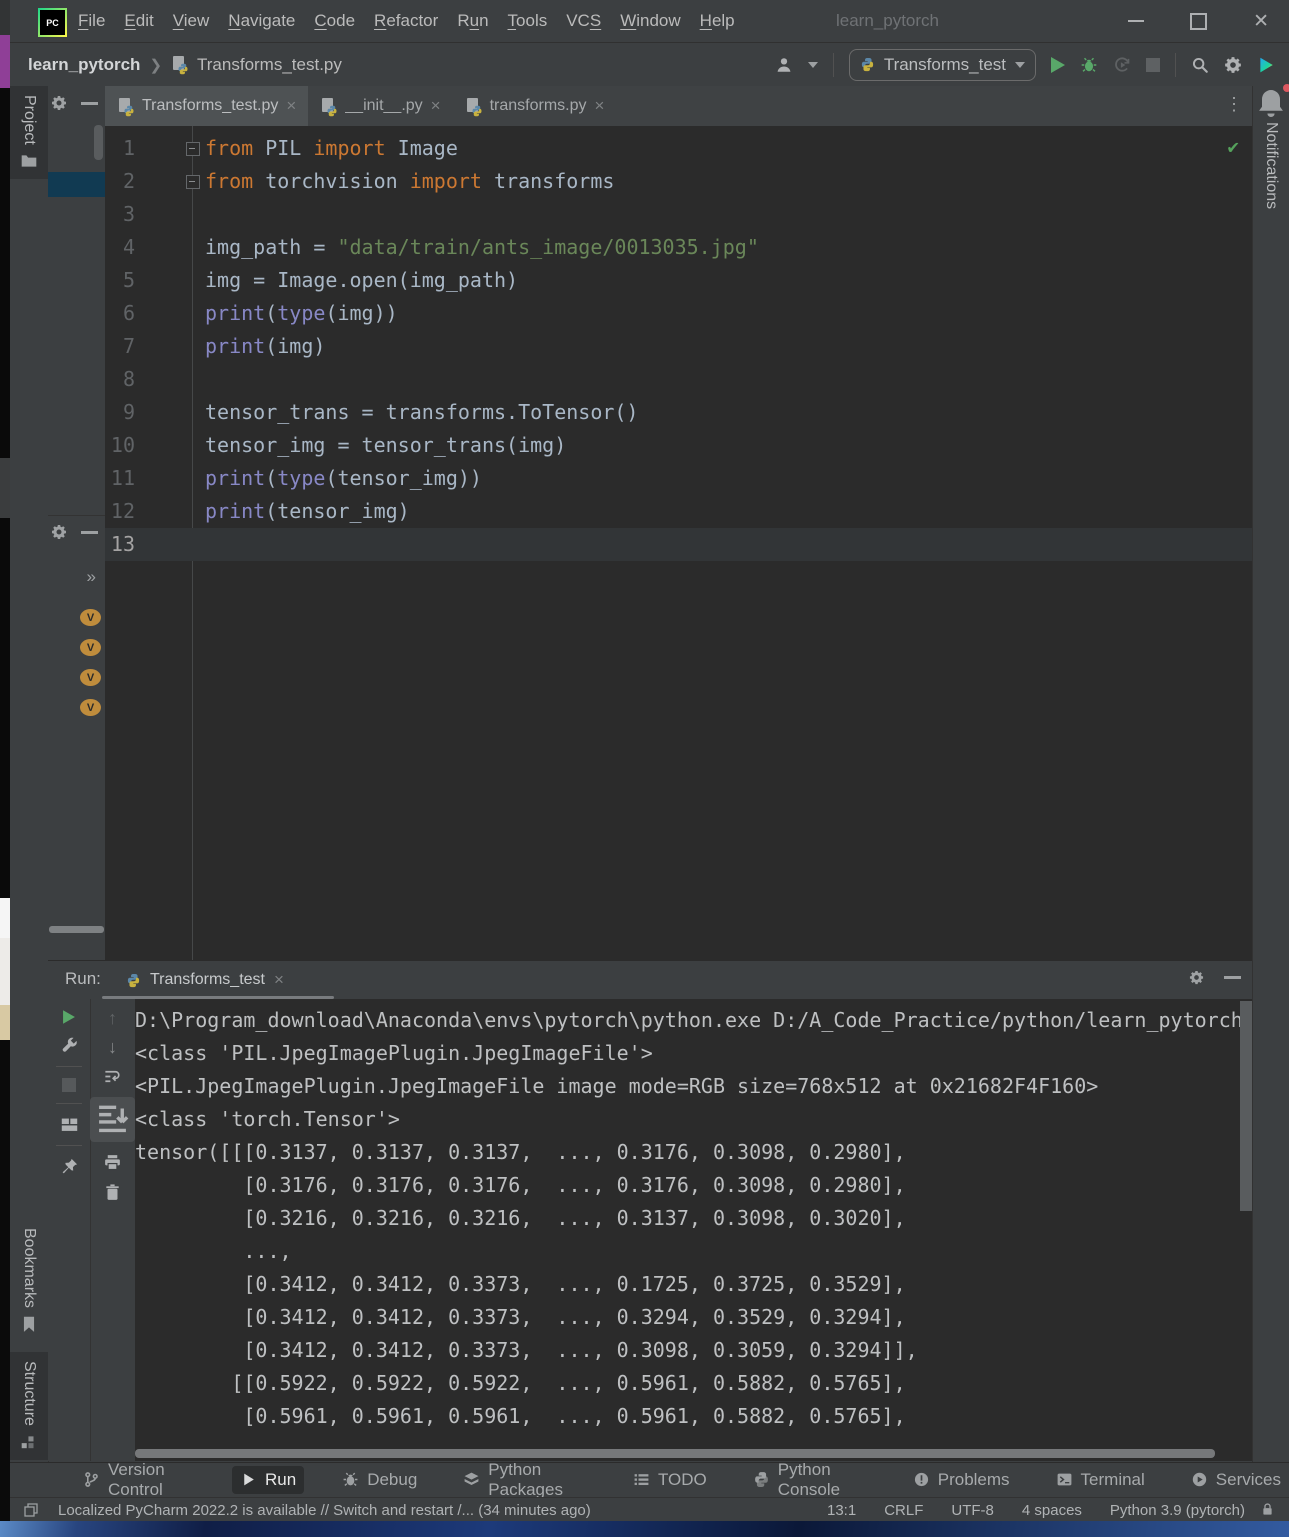 Image resolution: width=1289 pixels, height=1537 pixels. Describe the element at coordinates (268, 1479) in the screenshot. I see `toolwindow-button-run: Run` at that location.